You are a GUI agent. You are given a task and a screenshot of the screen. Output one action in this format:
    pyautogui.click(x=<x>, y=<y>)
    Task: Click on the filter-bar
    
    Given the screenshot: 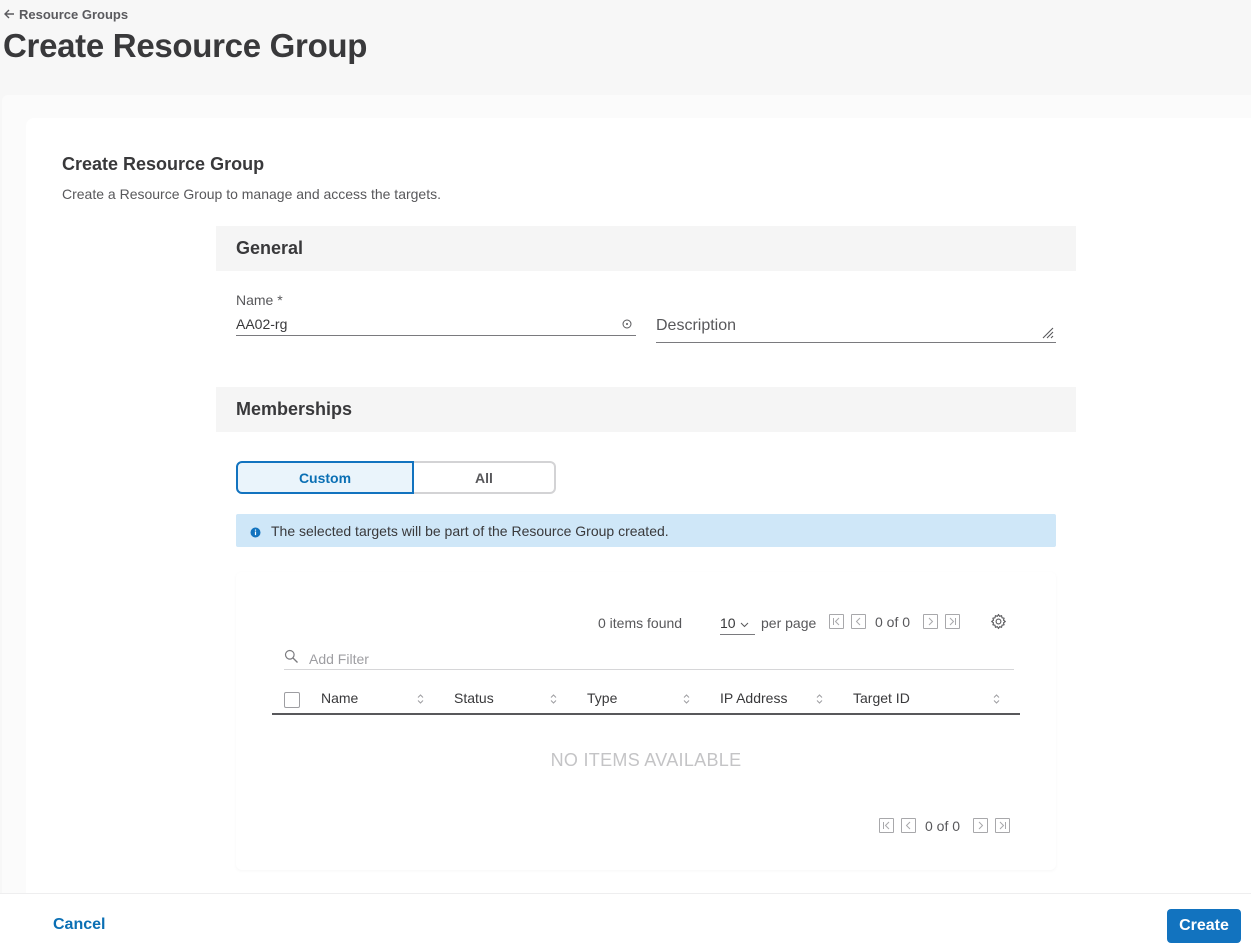 What is the action you would take?
    pyautogui.click(x=649, y=659)
    